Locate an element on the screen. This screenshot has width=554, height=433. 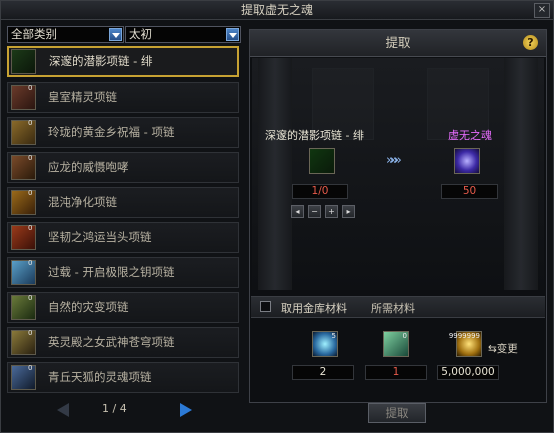
material-count: 1 is located at coordinates (396, 372).